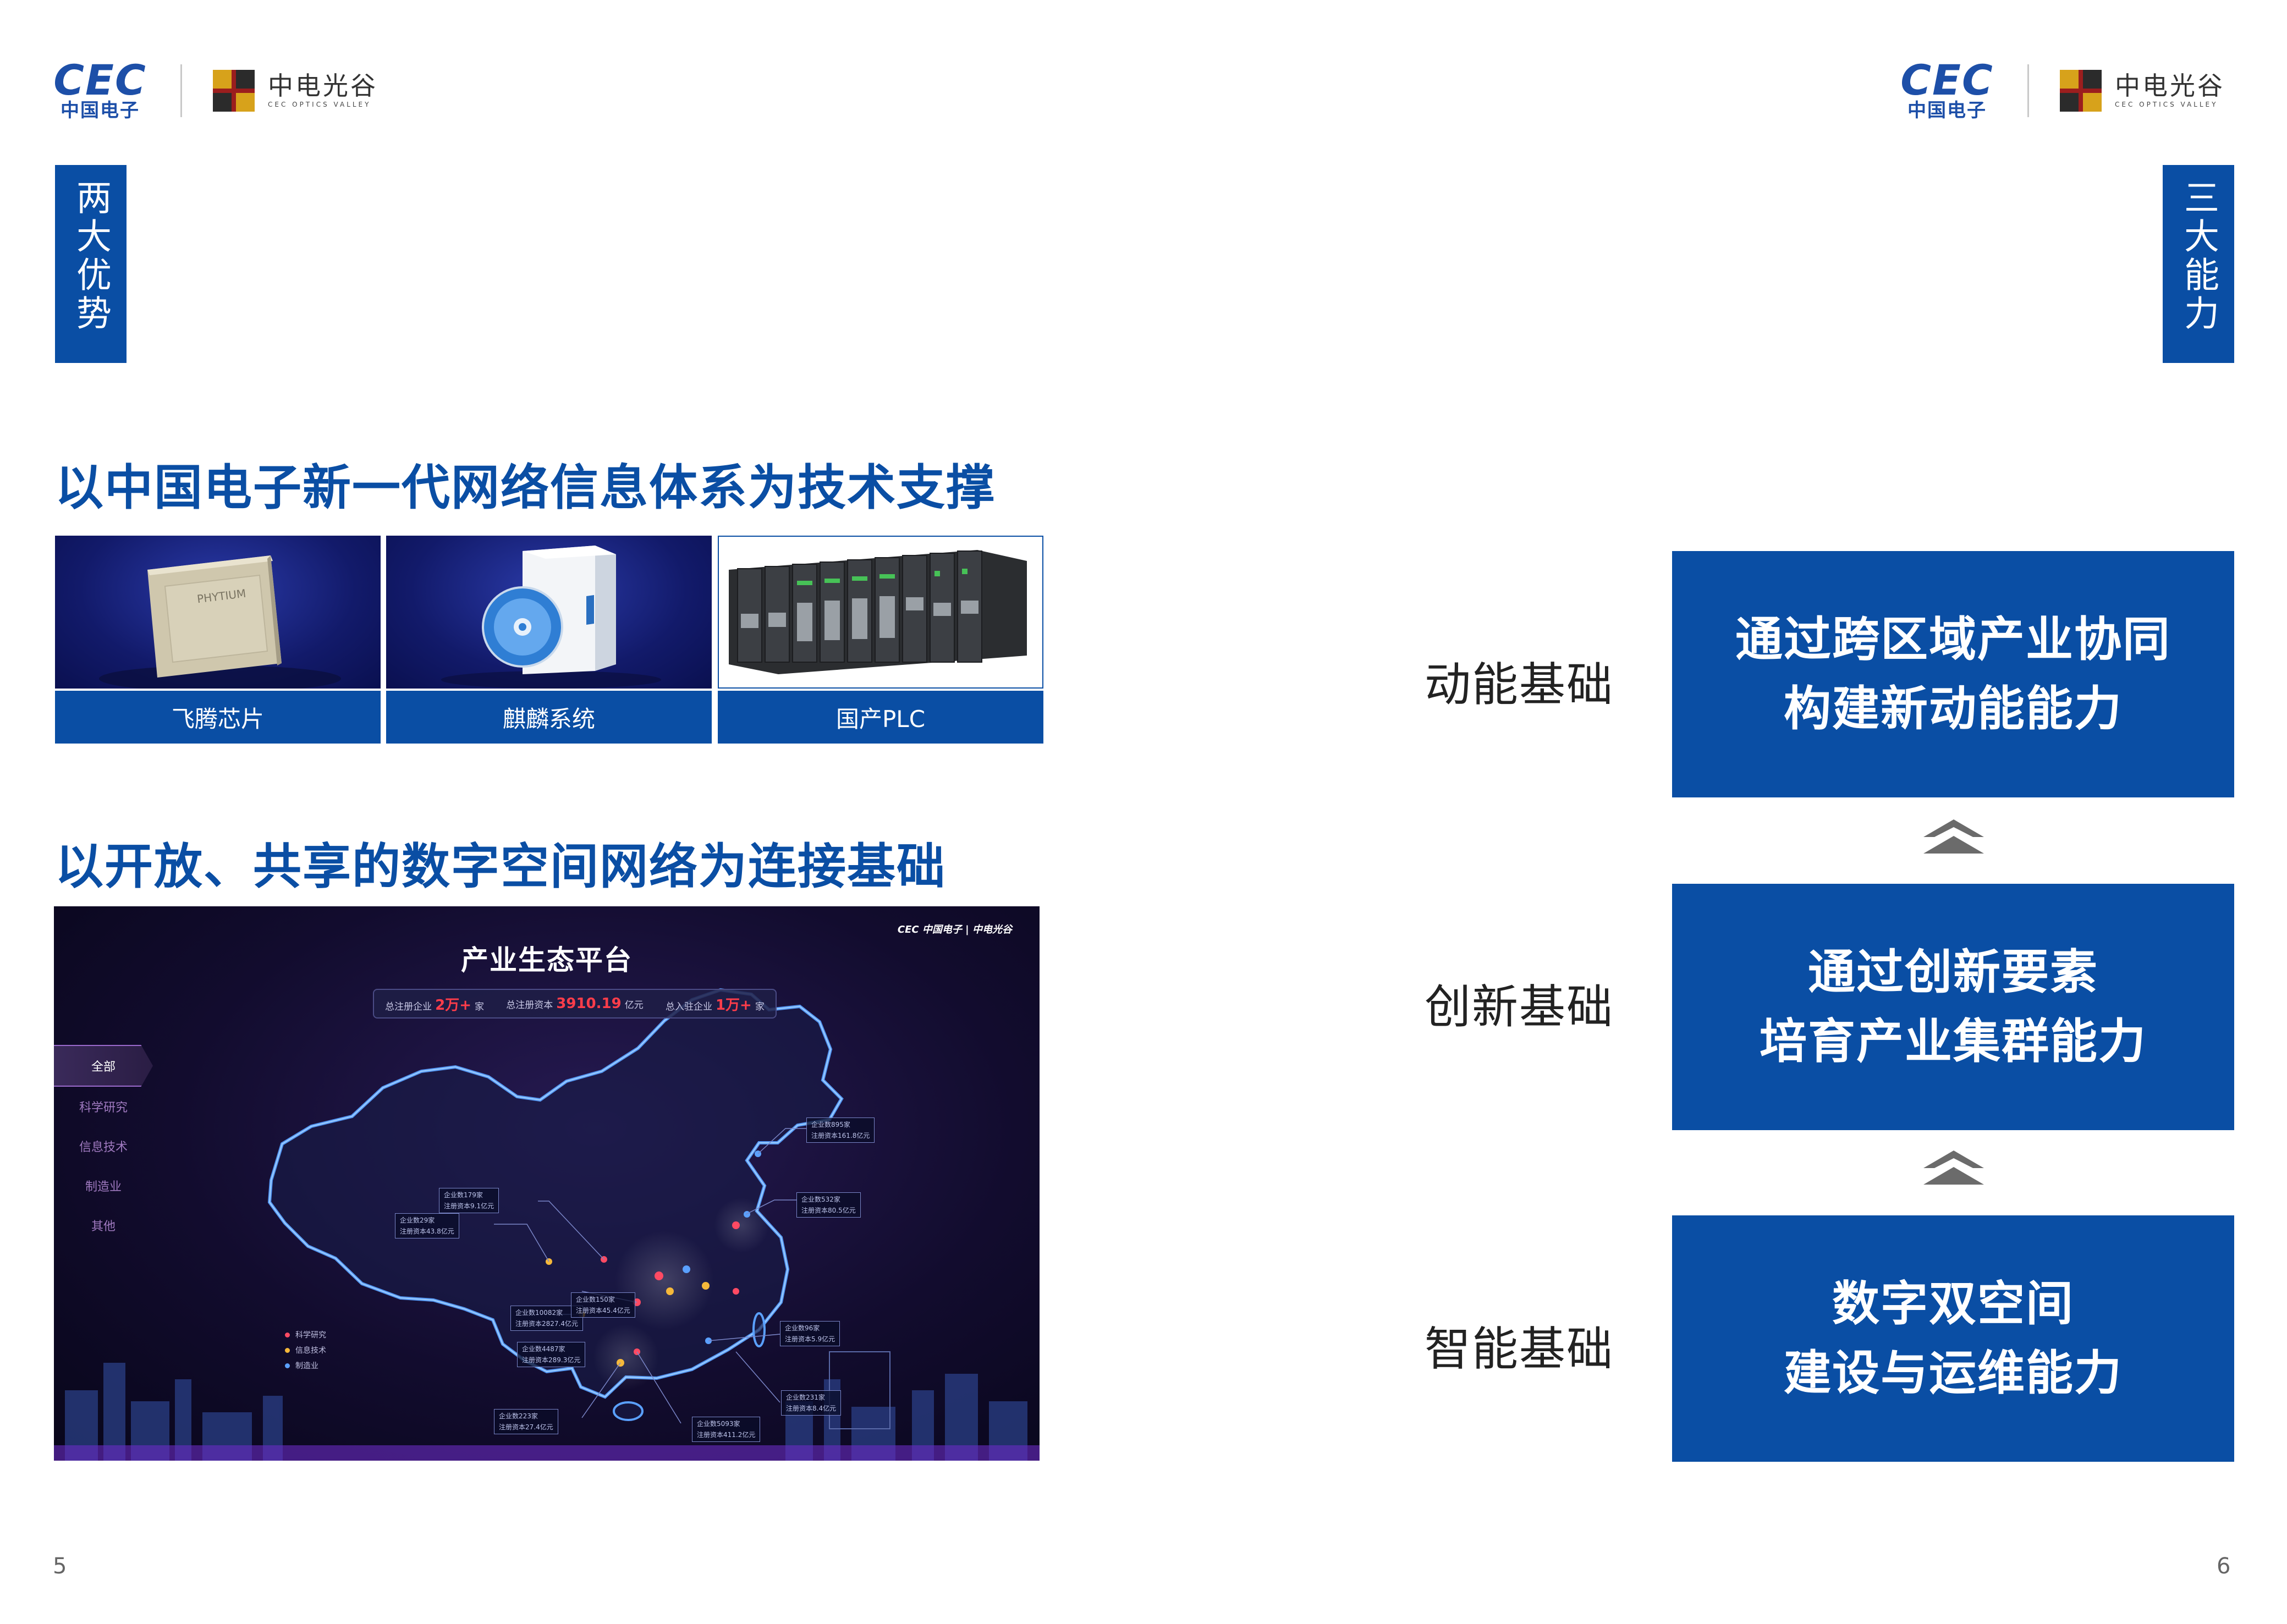  I want to click on region-tag: 企业数532家 注册资本80.5亿元, so click(828, 1205).